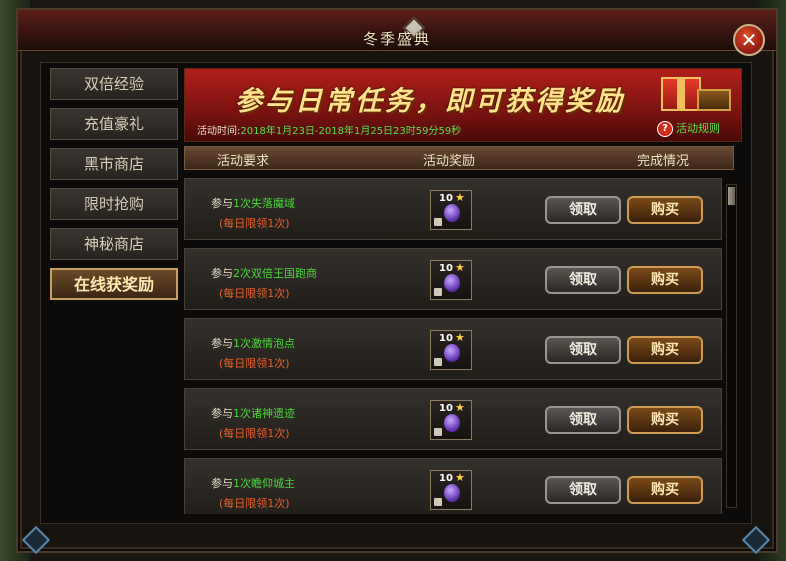  I want to click on gift-box-icon, so click(681, 94).